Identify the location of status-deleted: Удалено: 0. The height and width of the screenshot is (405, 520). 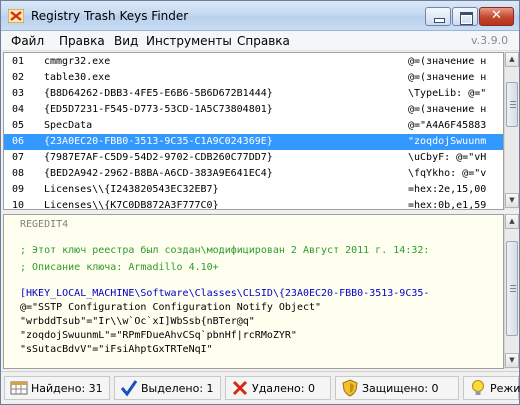
(278, 388).